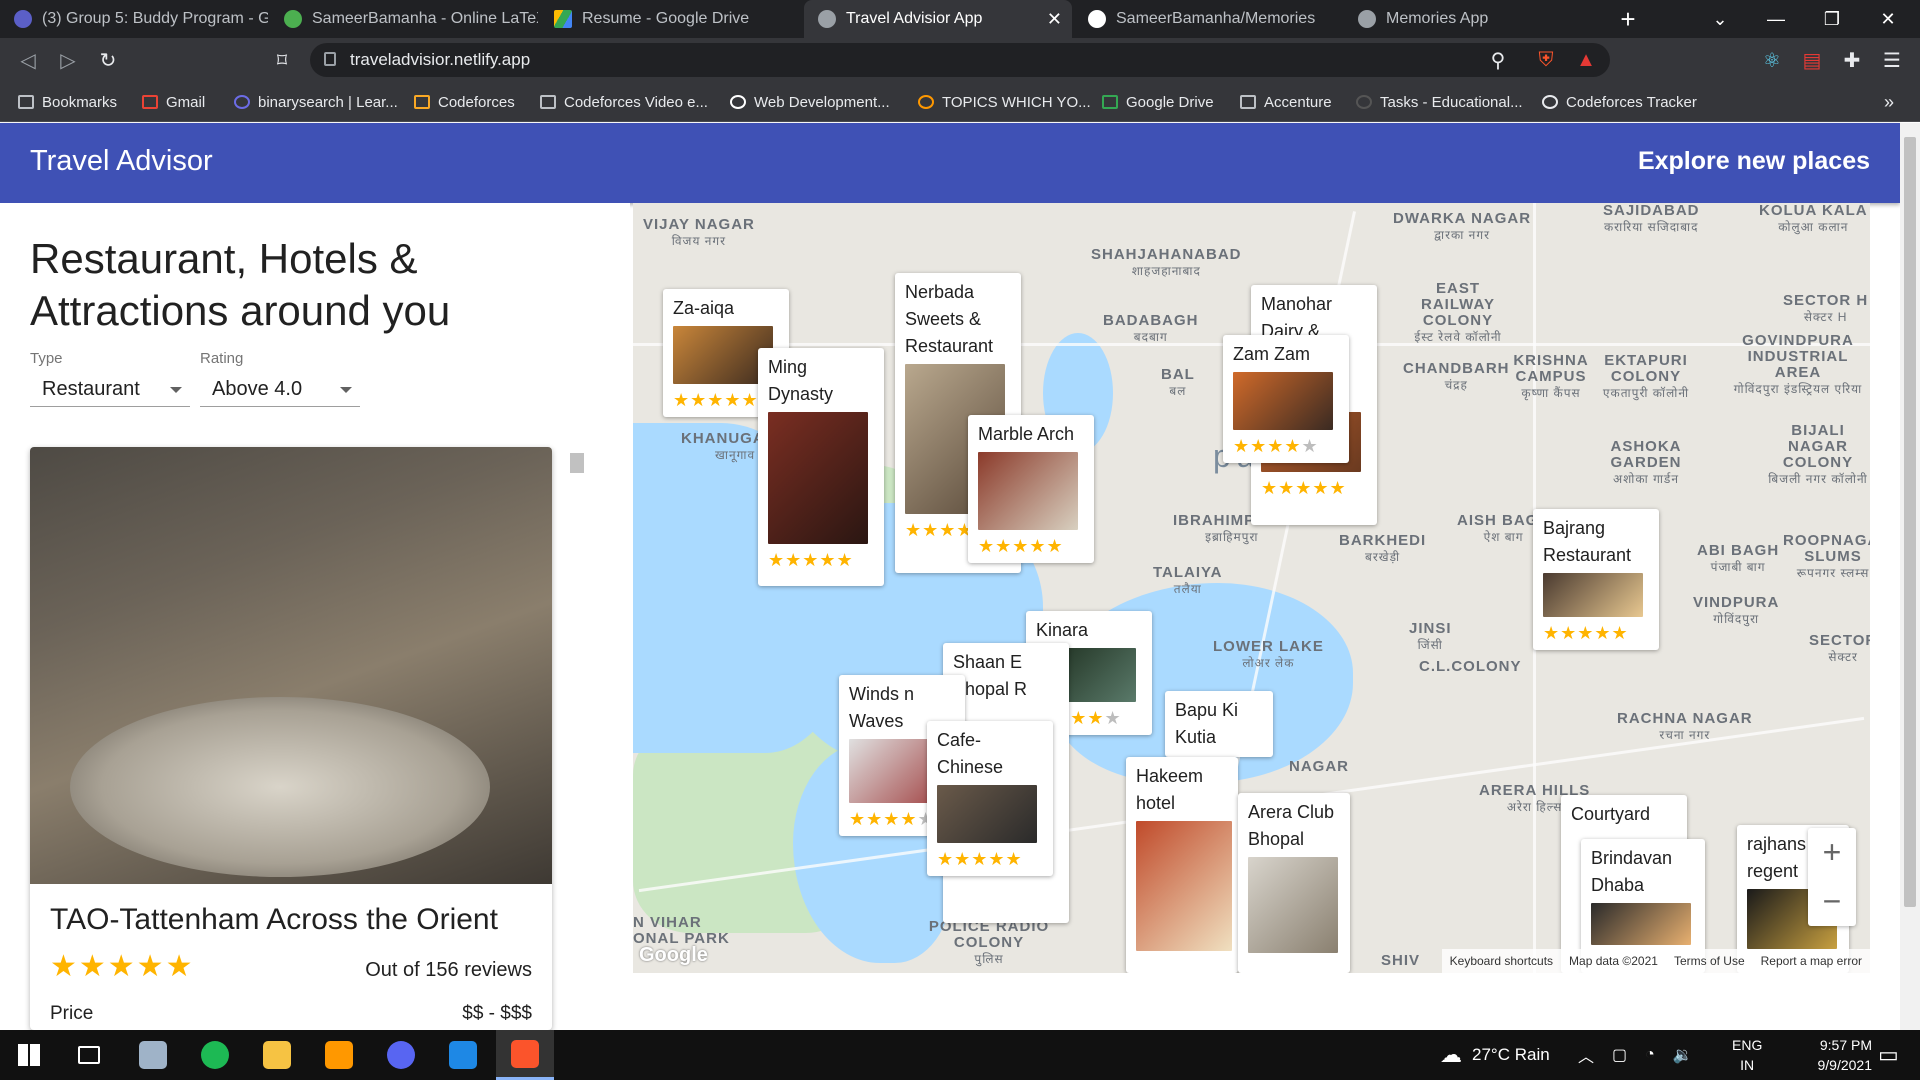 Image resolution: width=1920 pixels, height=1080 pixels. I want to click on rating-select: Rating Above 4.0, so click(280, 378).